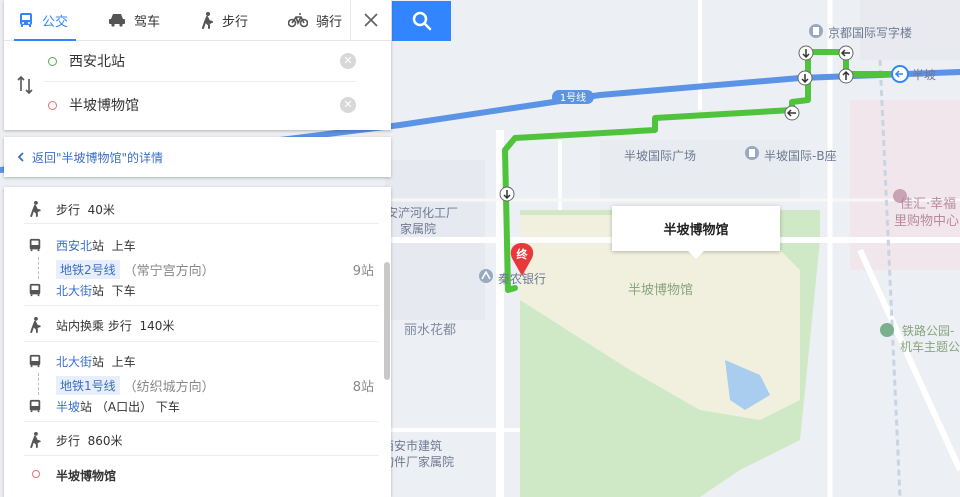 The width and height of the screenshot is (960, 497). I want to click on alight-exit: （A口出）, so click(124, 407).